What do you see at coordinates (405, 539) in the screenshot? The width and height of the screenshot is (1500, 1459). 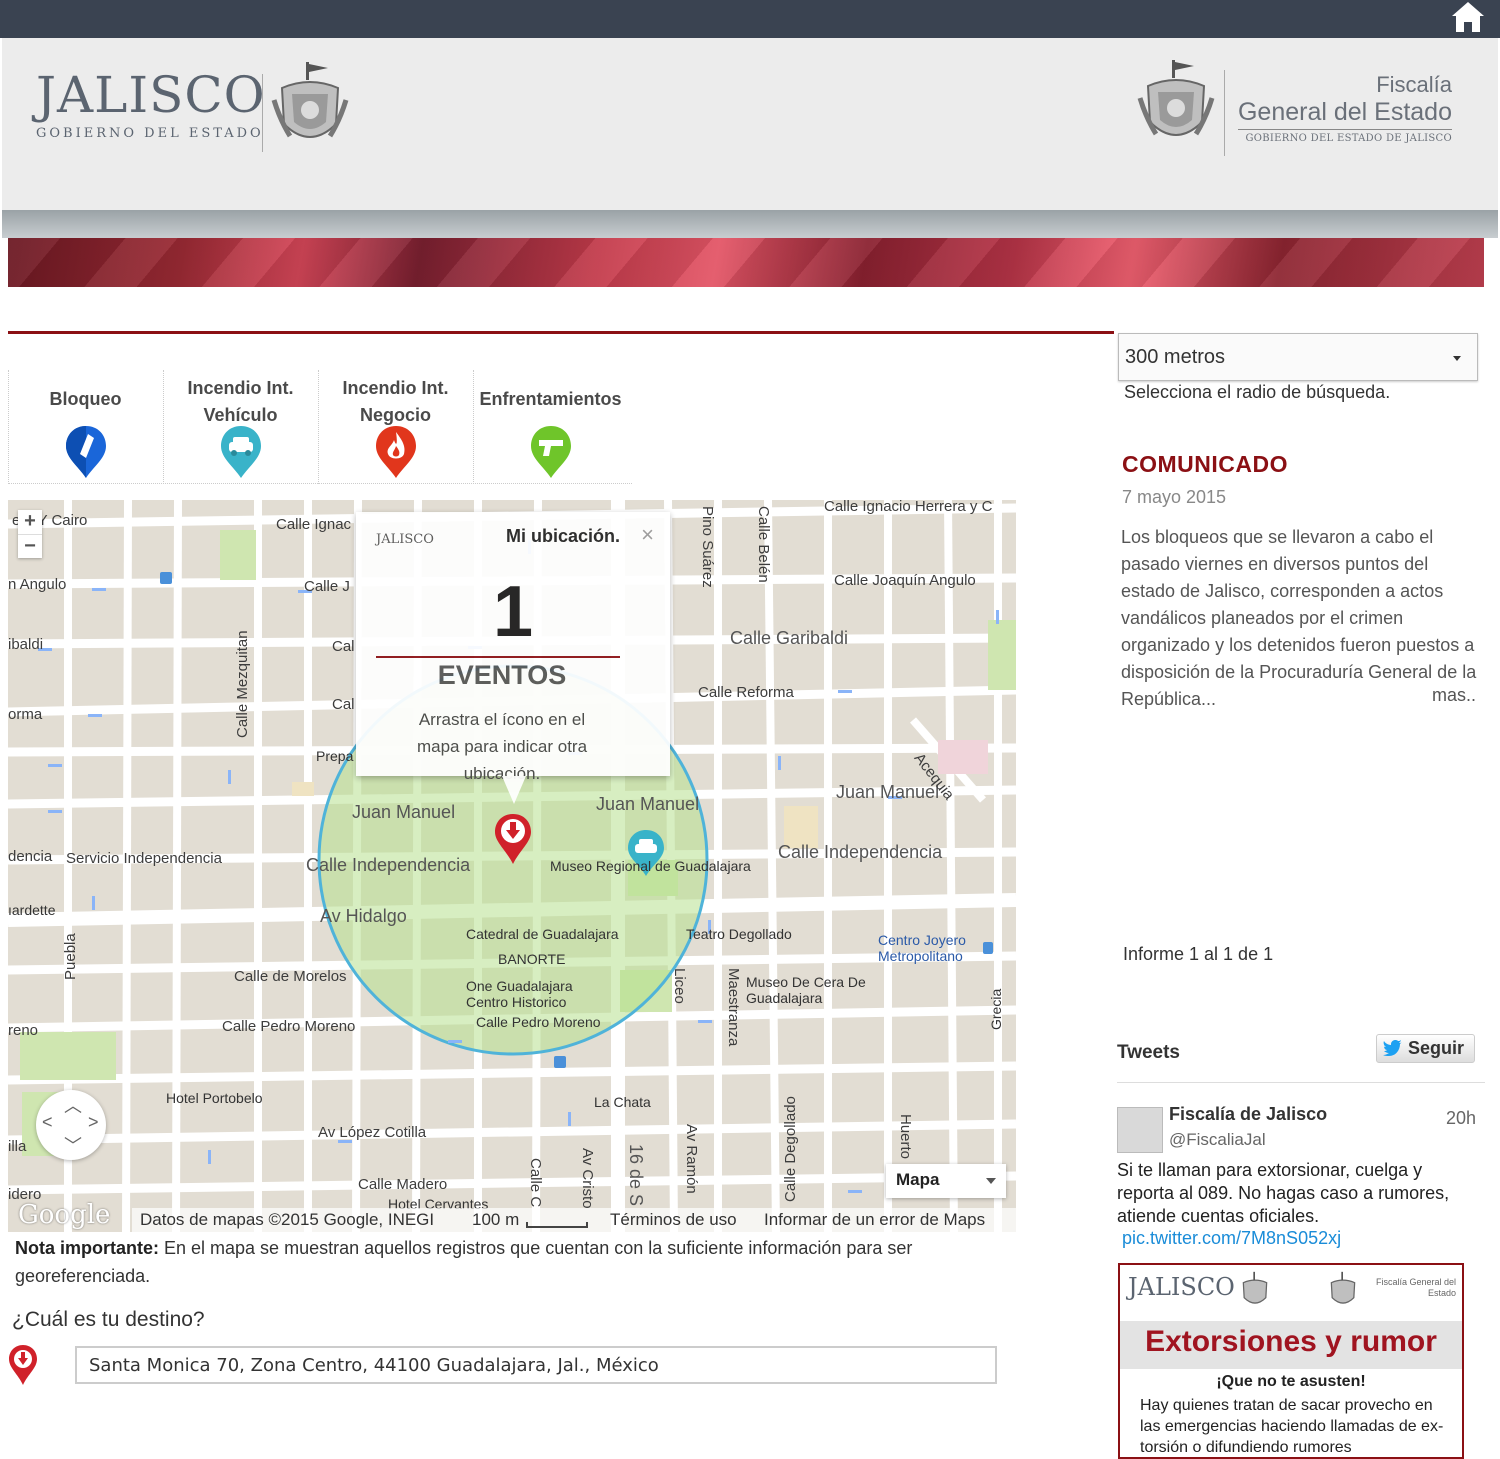 I see `infowindow-logo: JALISCO` at bounding box center [405, 539].